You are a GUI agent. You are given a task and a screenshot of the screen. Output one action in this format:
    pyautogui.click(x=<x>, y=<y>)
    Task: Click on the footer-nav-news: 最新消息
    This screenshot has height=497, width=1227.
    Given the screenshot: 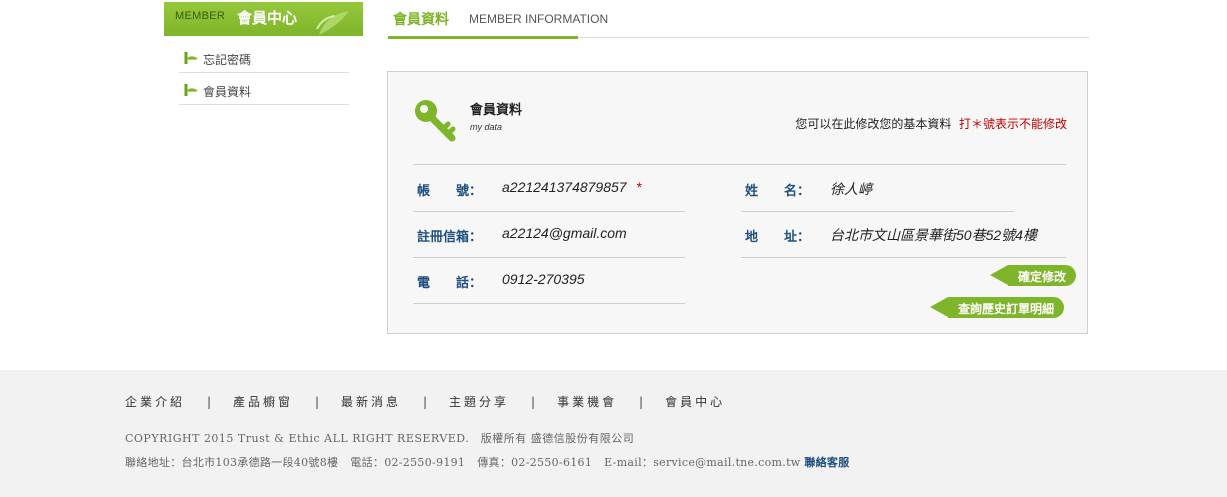 What is the action you would take?
    pyautogui.click(x=371, y=402)
    